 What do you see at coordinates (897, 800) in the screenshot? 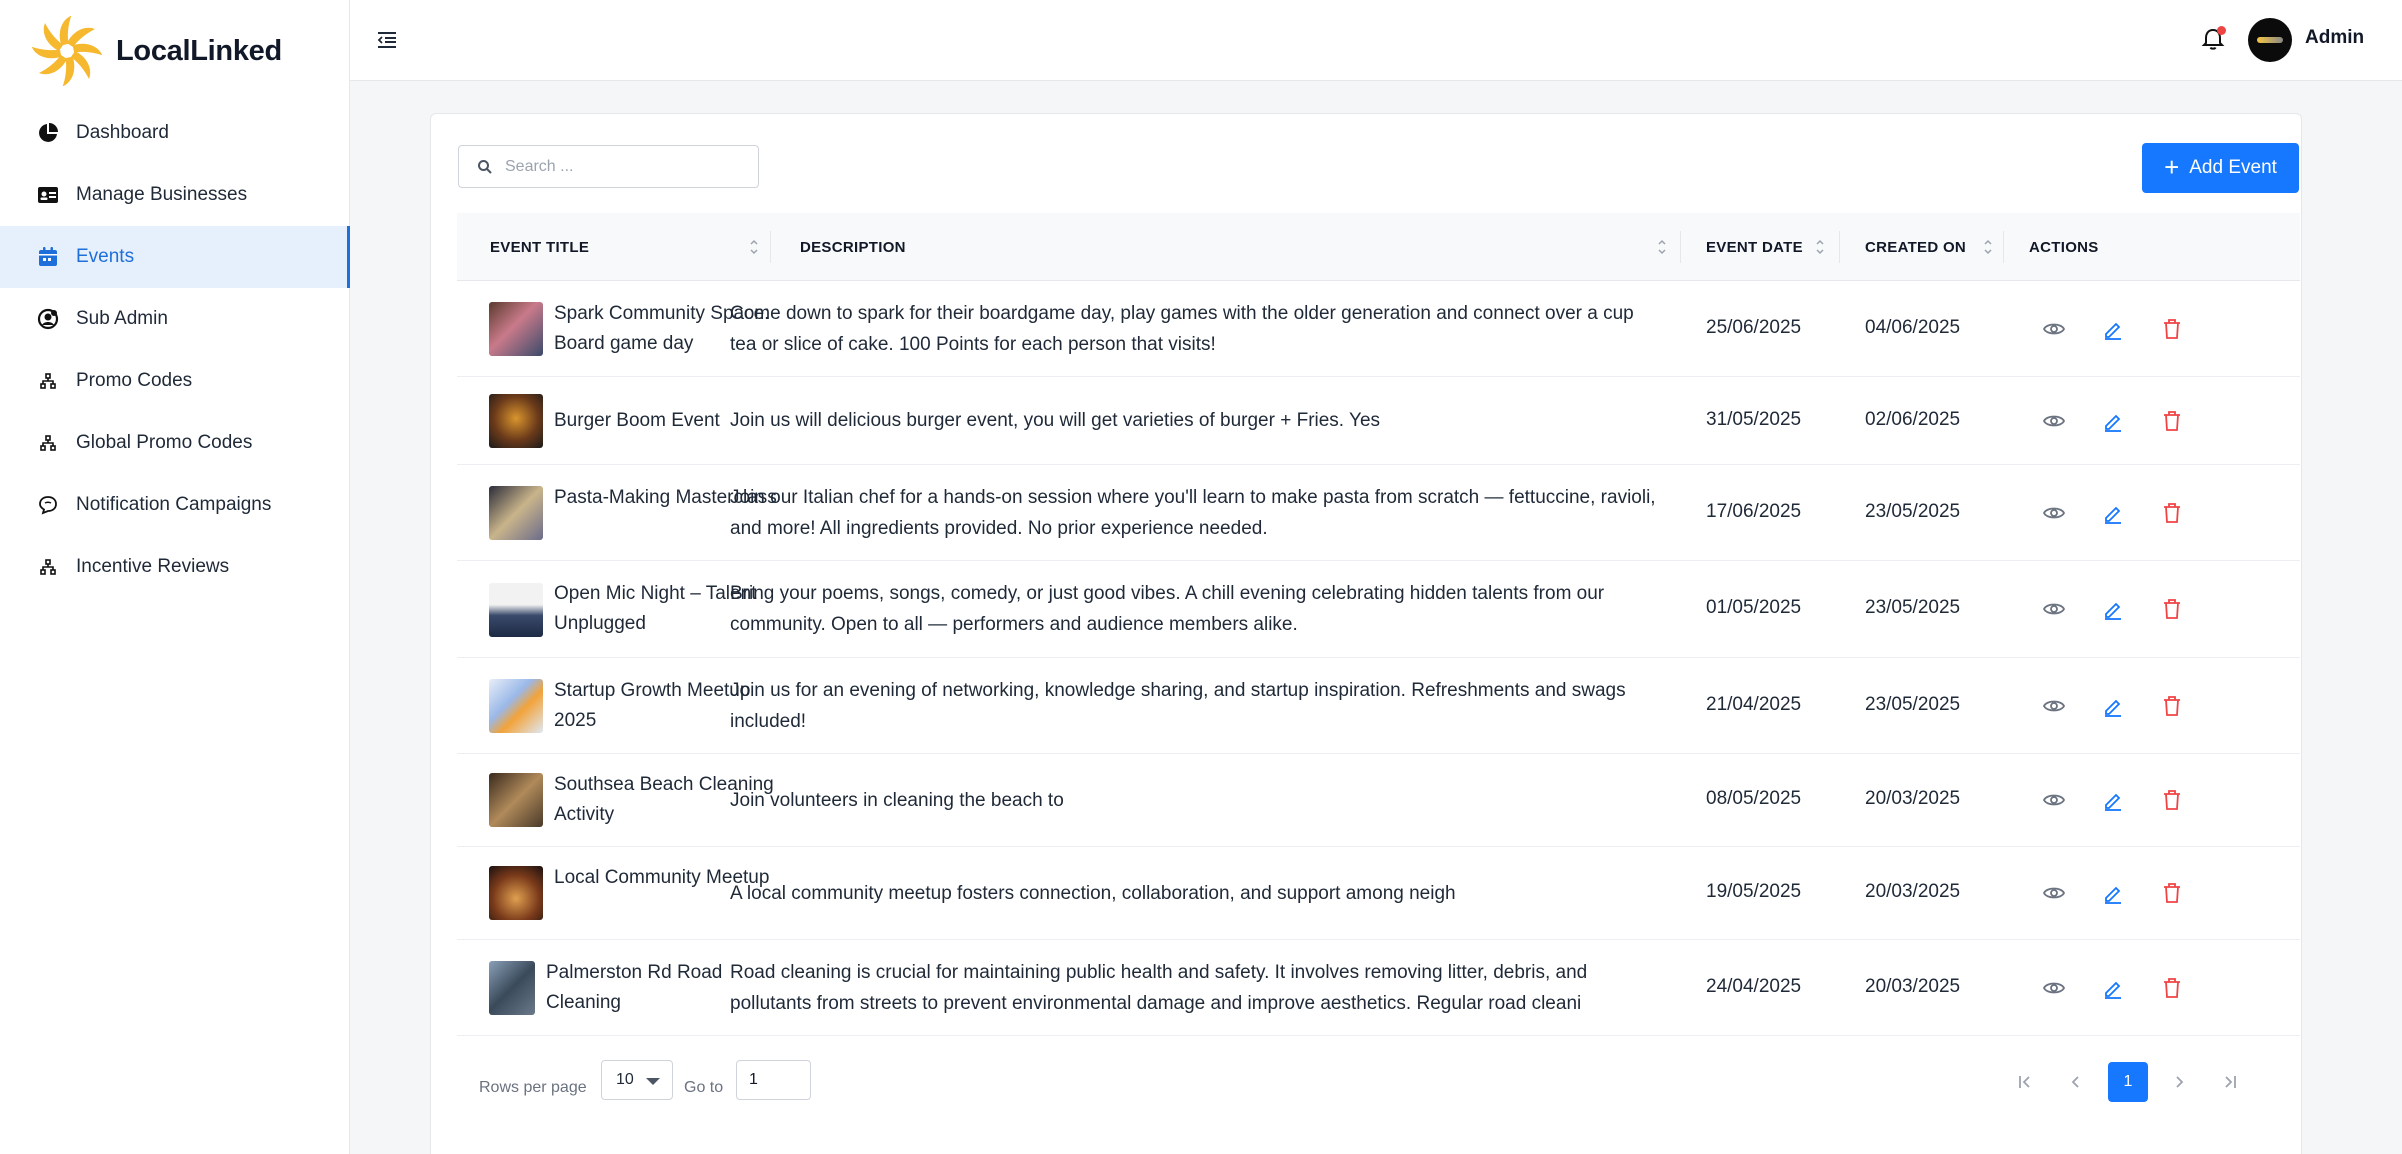
I see `event-description: Join volunteers in cleaning the beach to` at bounding box center [897, 800].